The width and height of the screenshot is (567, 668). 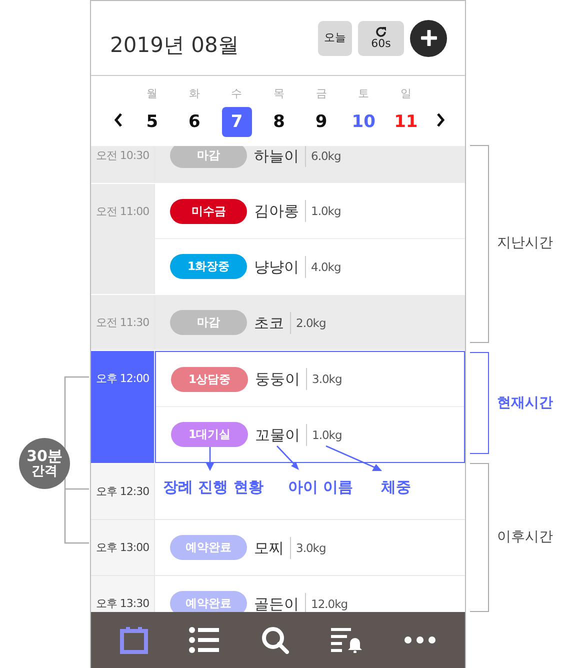 I want to click on weekday-label: 수, so click(x=236, y=93).